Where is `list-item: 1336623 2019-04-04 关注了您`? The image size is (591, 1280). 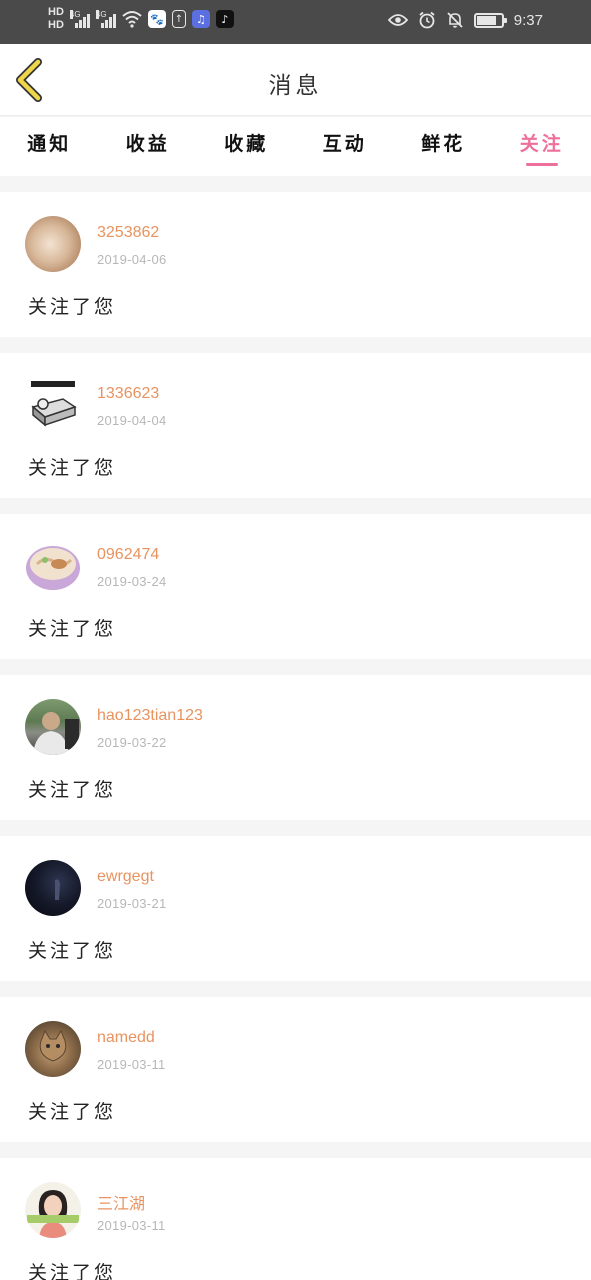
list-item: 1336623 2019-04-04 关注了您 is located at coordinates (295, 425).